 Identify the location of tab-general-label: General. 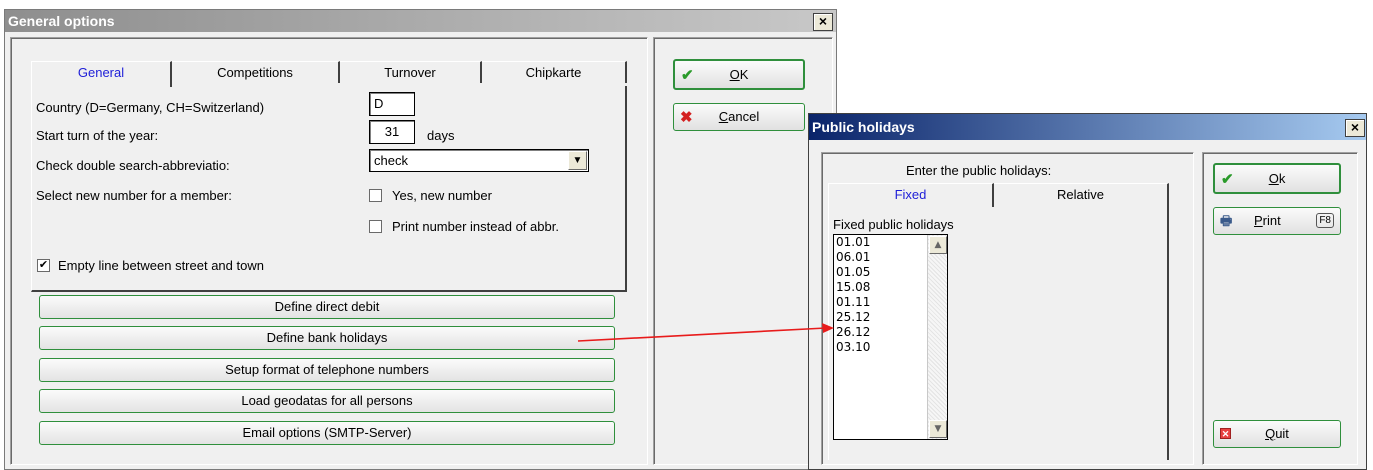
(101, 72).